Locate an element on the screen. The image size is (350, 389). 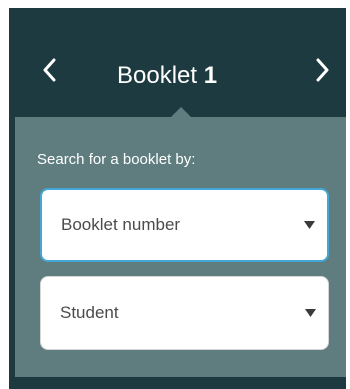
title-prefix: Booklet is located at coordinates (157, 75).